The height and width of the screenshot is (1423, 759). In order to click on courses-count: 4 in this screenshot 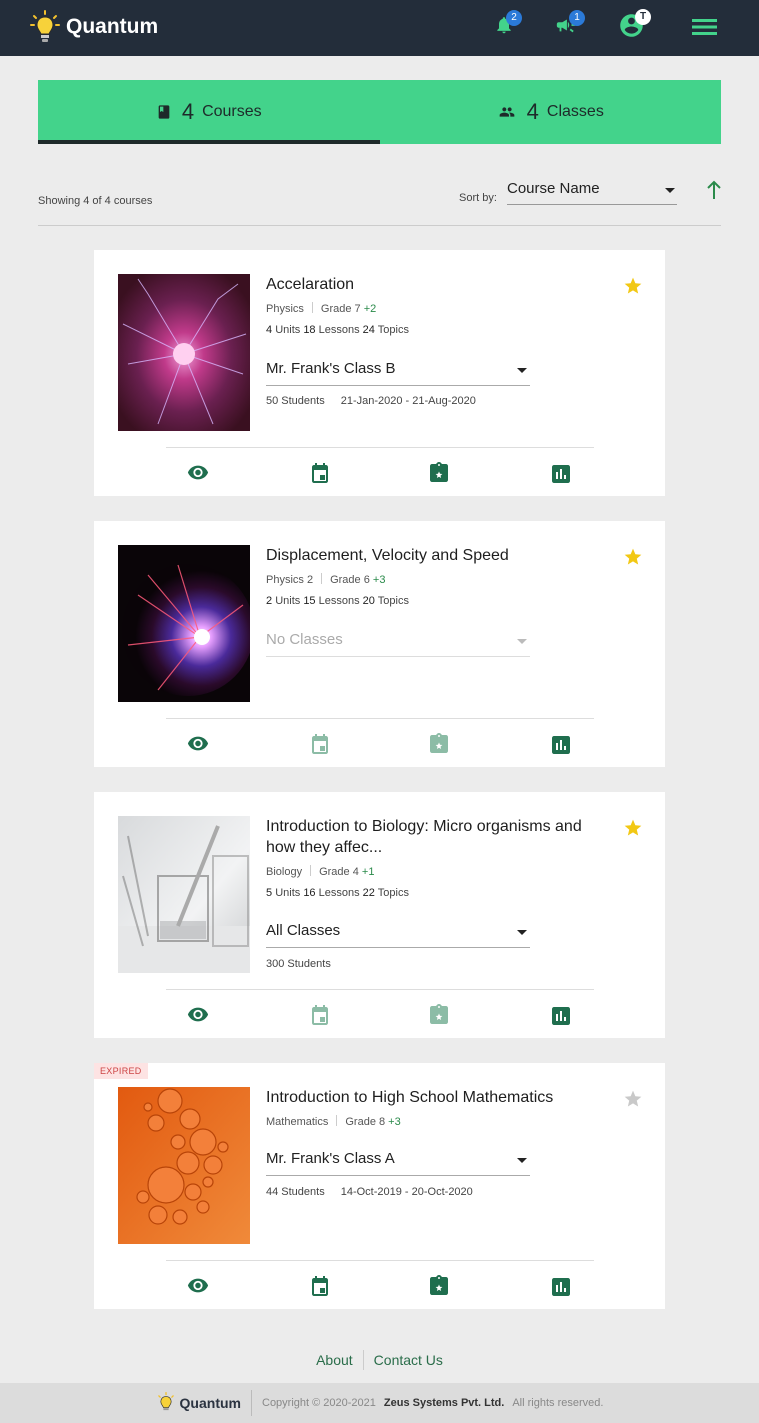, I will do `click(188, 111)`.